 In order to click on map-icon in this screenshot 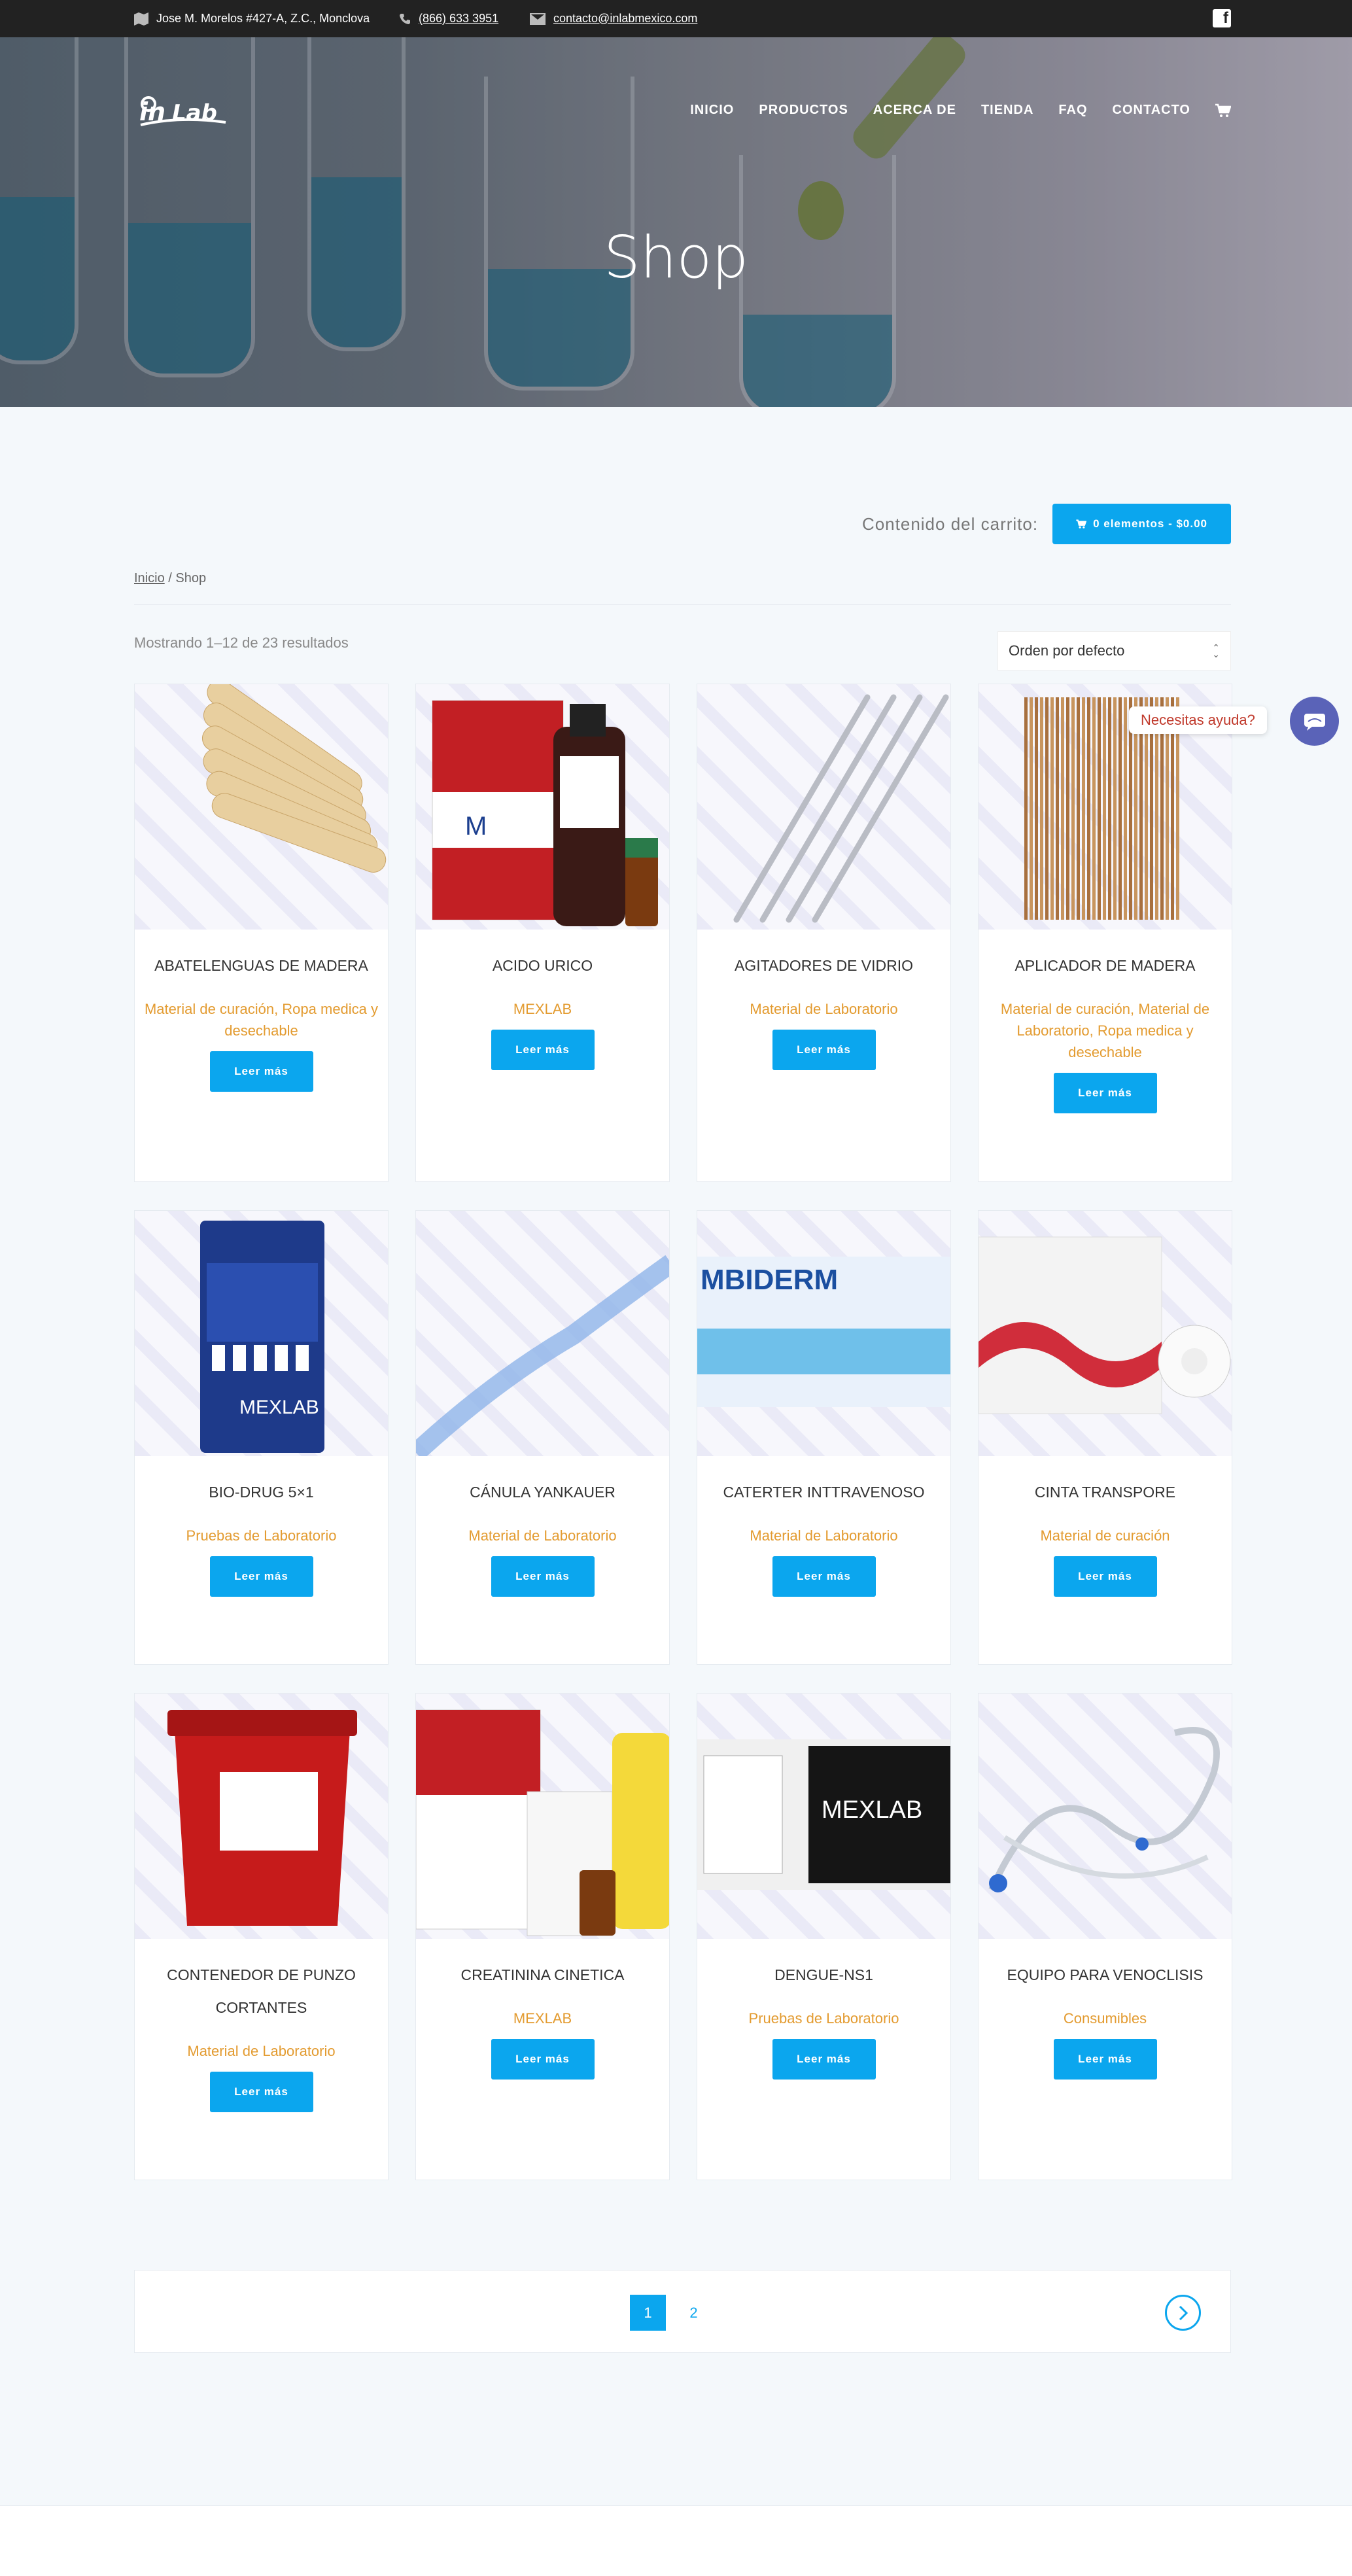, I will do `click(141, 19)`.